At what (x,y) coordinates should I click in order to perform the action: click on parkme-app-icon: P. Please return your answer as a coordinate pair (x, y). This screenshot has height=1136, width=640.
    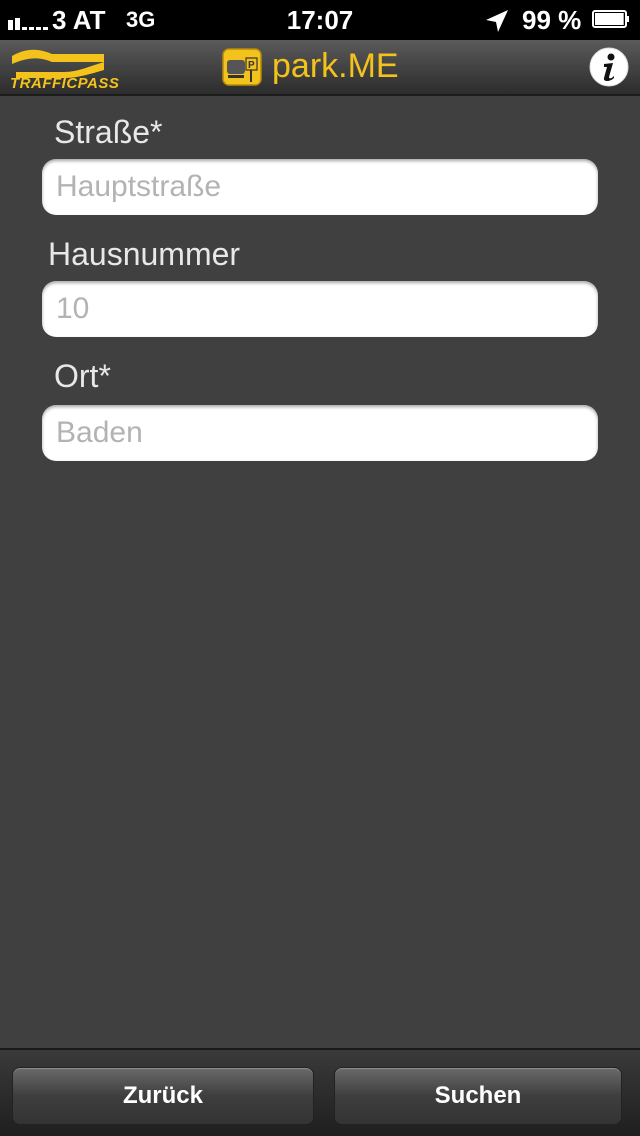
    Looking at the image, I should click on (242, 67).